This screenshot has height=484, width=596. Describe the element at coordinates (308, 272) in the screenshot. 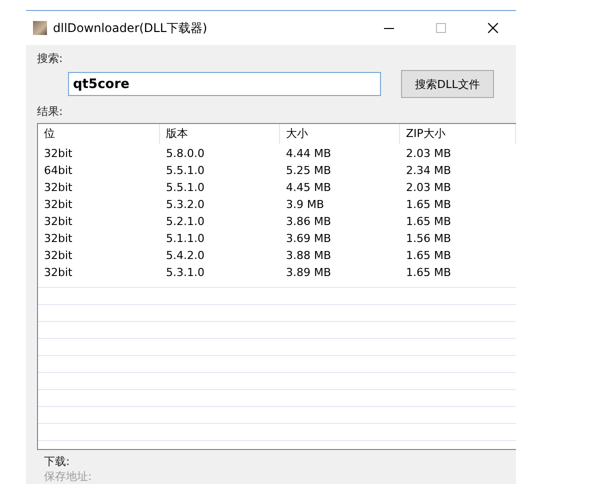

I see `table-cell-text: 3.89 MB` at that location.